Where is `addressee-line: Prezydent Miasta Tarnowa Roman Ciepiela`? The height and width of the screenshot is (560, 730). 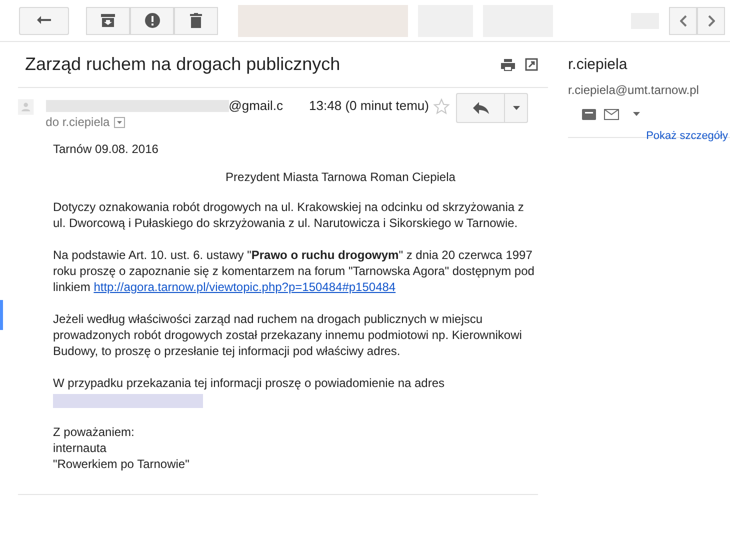
addressee-line: Prezydent Miasta Tarnowa Roman Ciepiela is located at coordinates (340, 177).